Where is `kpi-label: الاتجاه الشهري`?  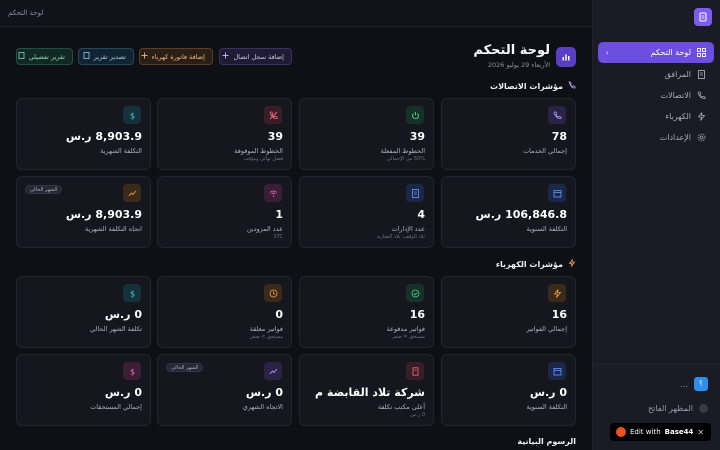
kpi-label: الاتجاه الشهري is located at coordinates (262, 407).